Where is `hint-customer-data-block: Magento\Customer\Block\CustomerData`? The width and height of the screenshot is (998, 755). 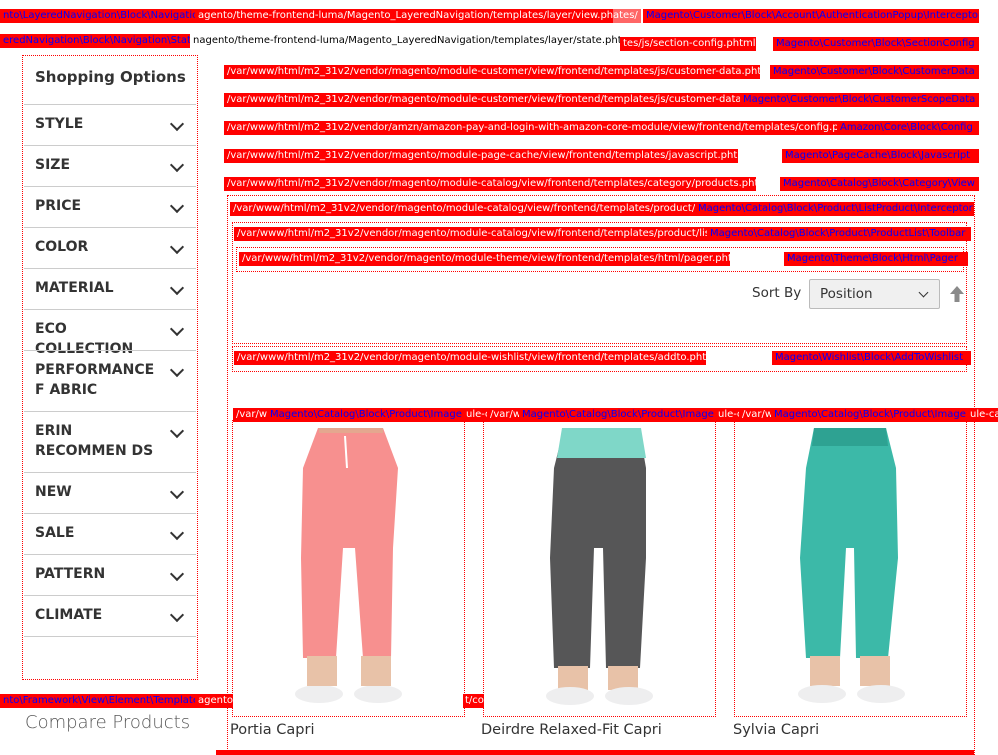
hint-customer-data-block: Magento\Customer\Block\CustomerData is located at coordinates (874, 72).